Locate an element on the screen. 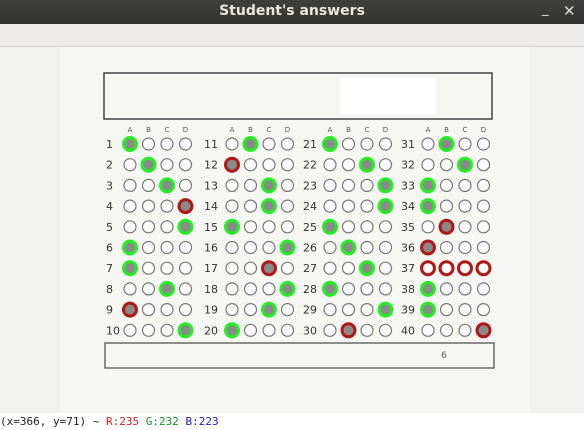  question-number: 37 is located at coordinates (408, 268).